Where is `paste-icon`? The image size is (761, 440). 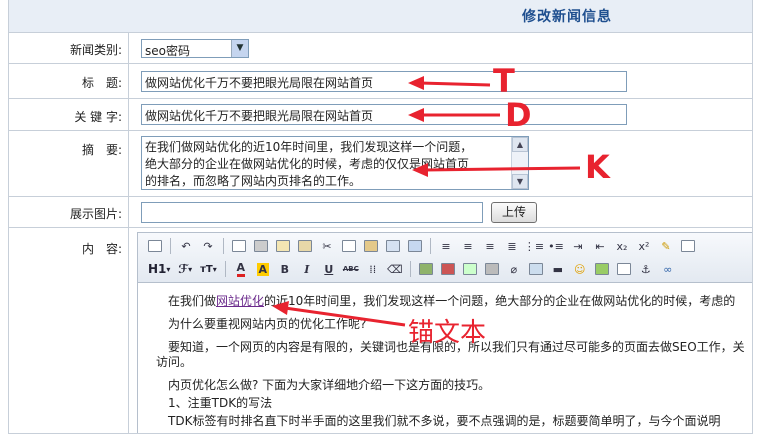 paste-icon is located at coordinates (371, 246).